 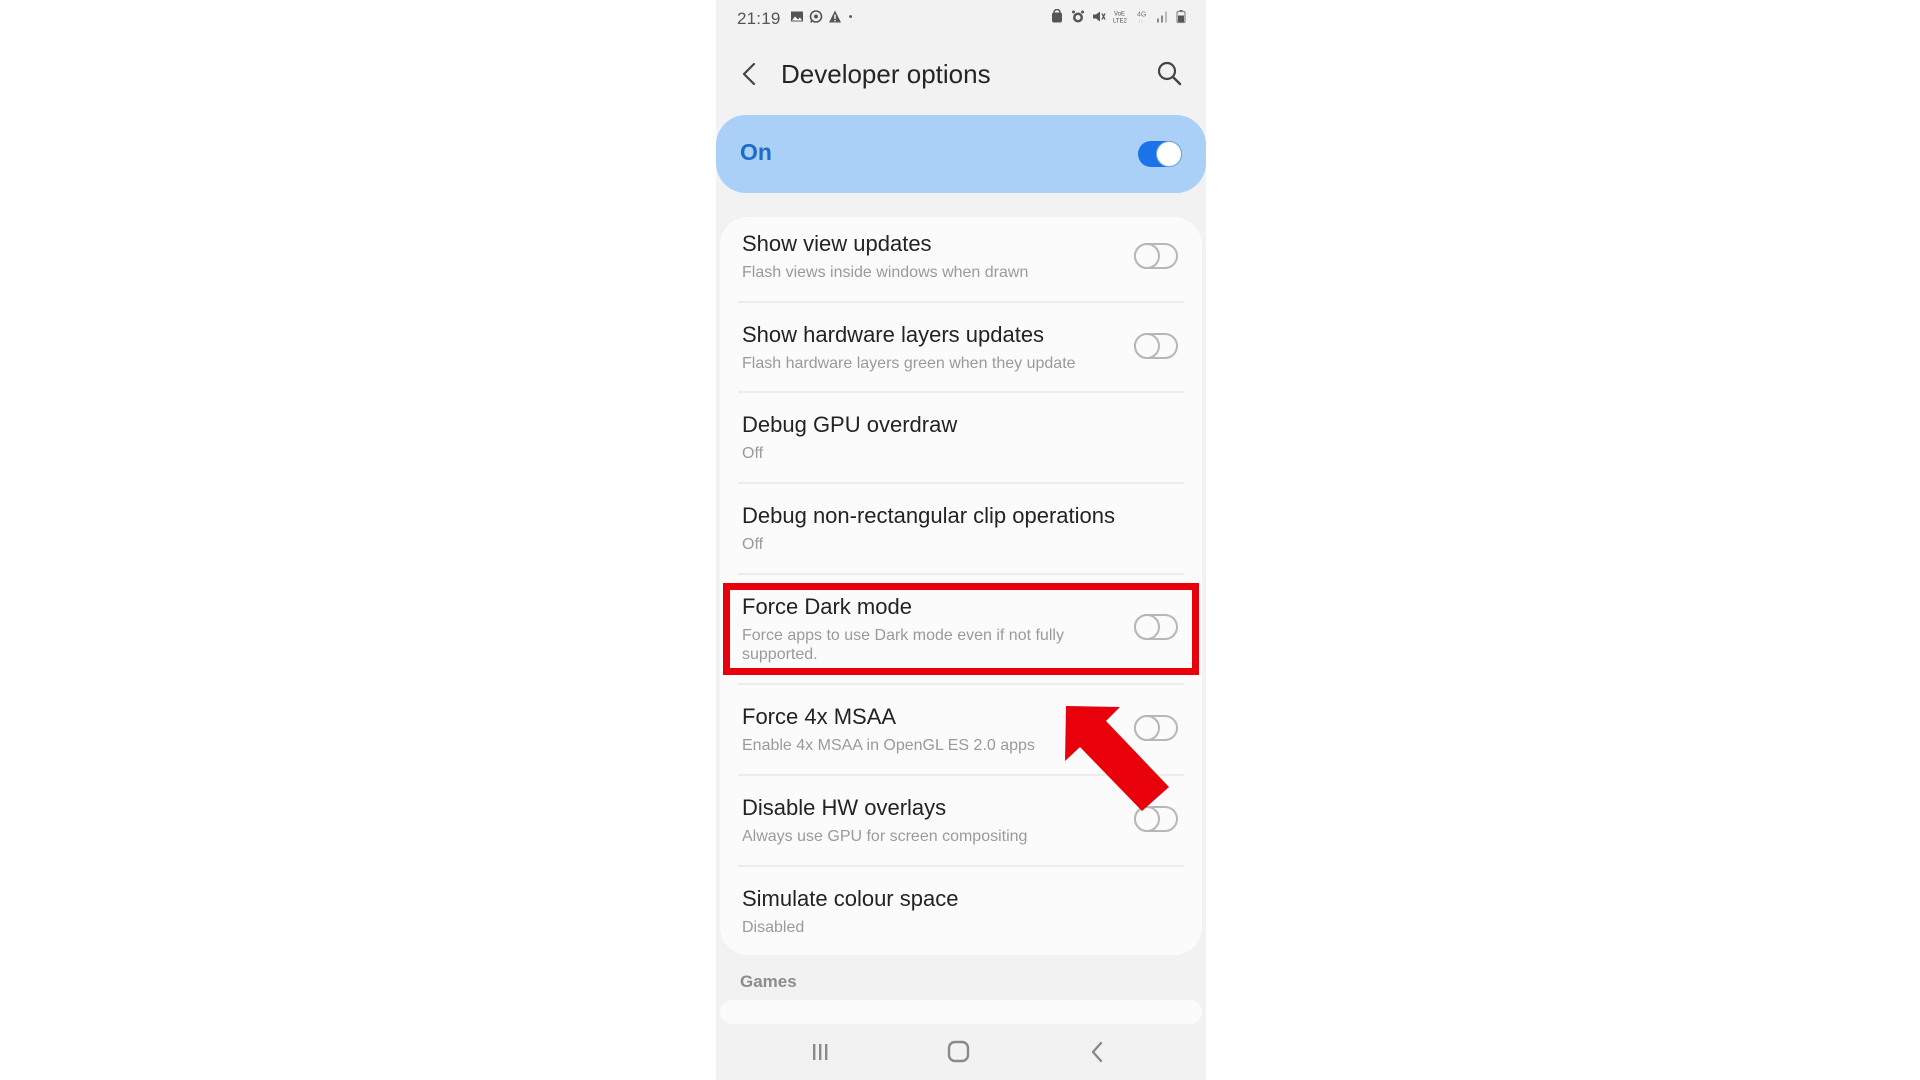 I want to click on setting-subtitle: Always use GPU for screen compositing, so click(x=885, y=836).